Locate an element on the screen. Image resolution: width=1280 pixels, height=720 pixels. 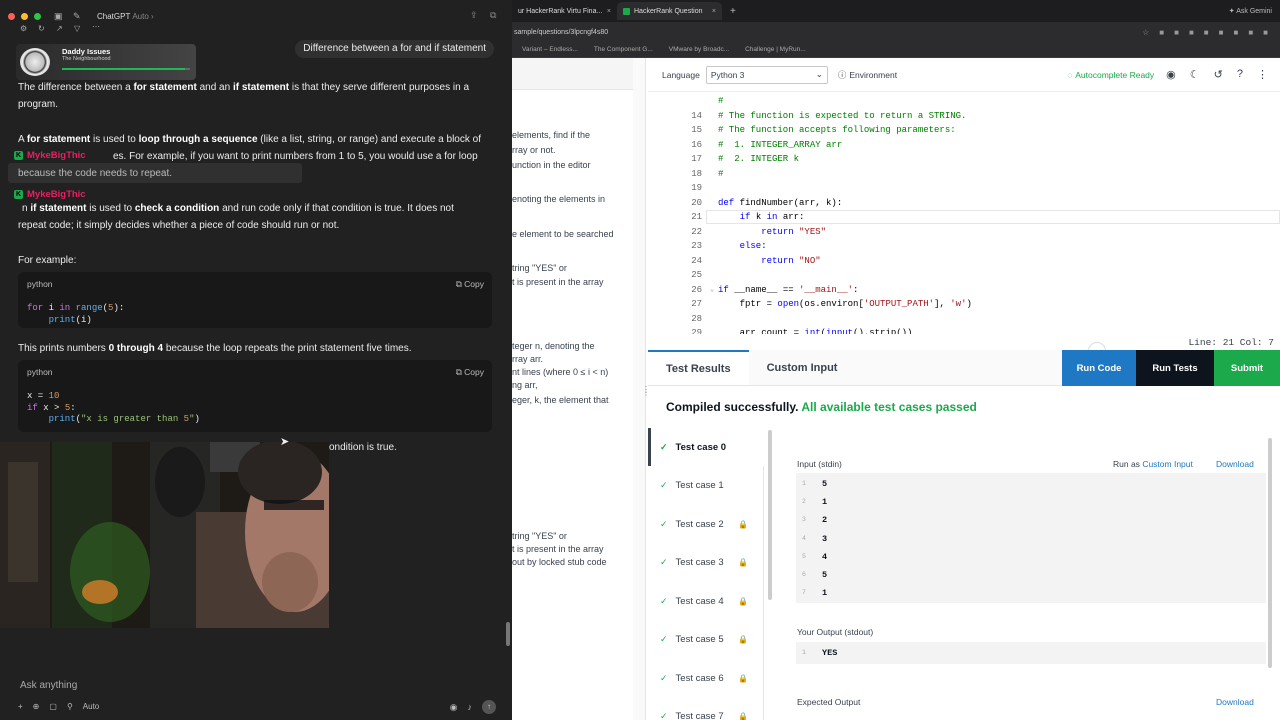
code-line: 21 if k in arr: is located at coordinates (964, 217).